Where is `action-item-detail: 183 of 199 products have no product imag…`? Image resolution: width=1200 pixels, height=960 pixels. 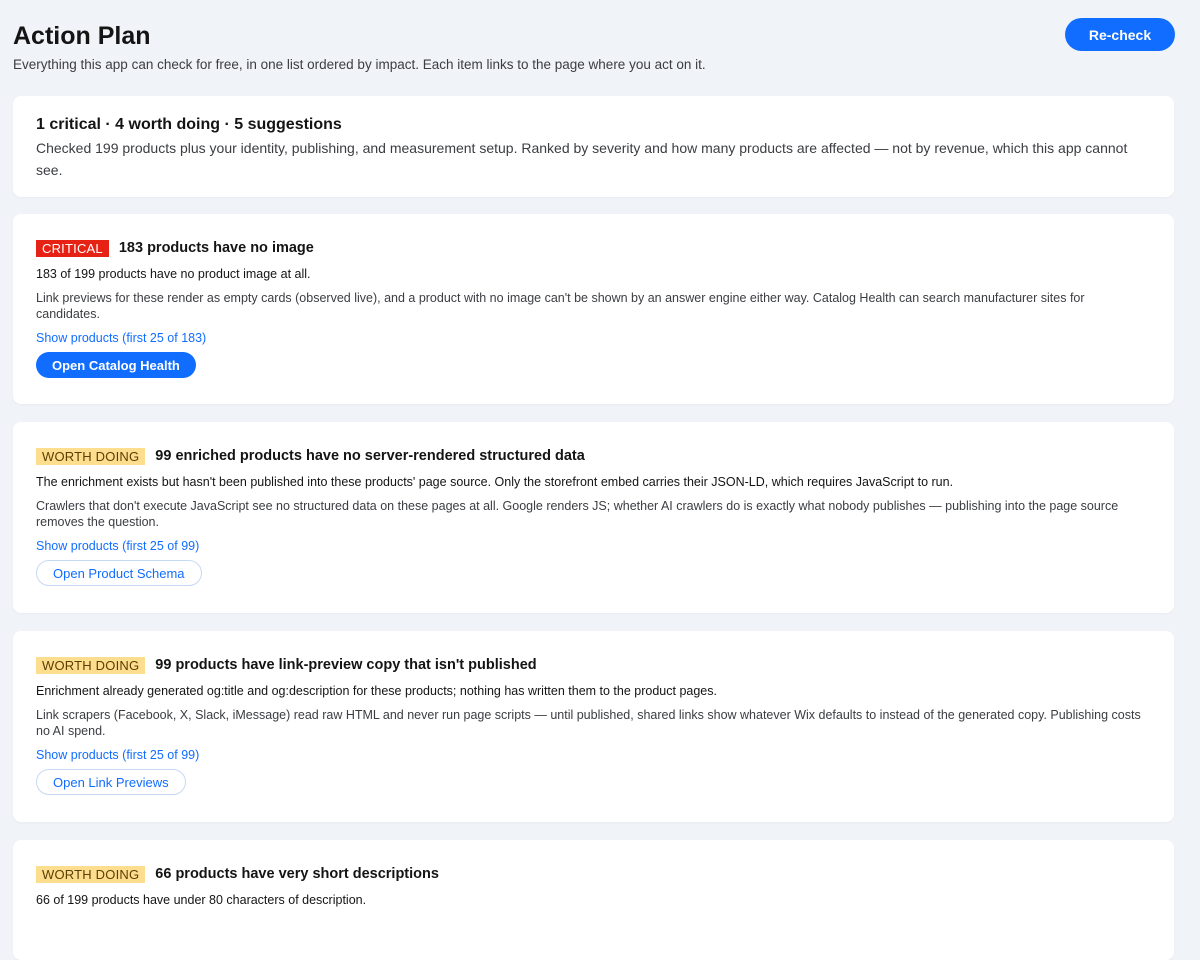 action-item-detail: 183 of 199 products have no product imag… is located at coordinates (173, 274).